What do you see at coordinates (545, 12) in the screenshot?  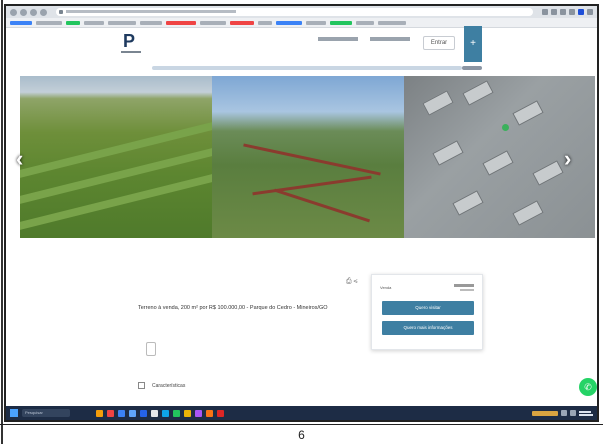 I see `zoom-icon` at bounding box center [545, 12].